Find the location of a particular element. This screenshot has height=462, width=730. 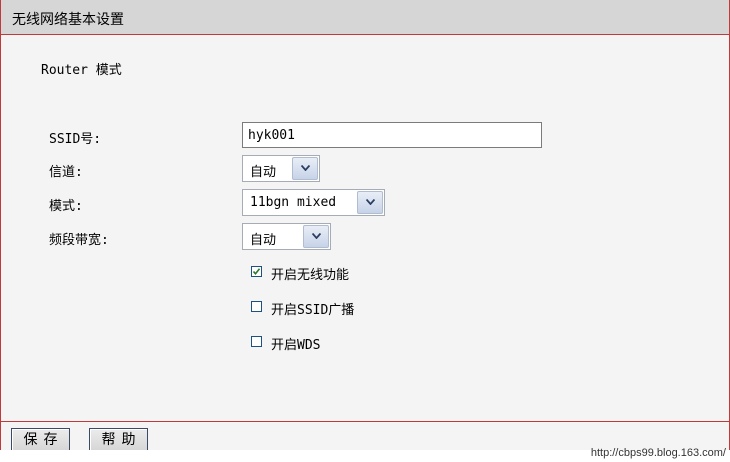

channel-label: 信道: is located at coordinates (66, 172).